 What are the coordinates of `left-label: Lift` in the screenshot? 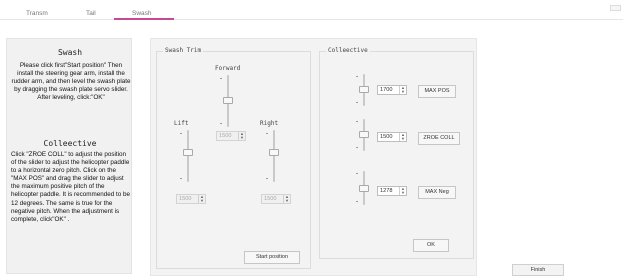 It's located at (181, 123).